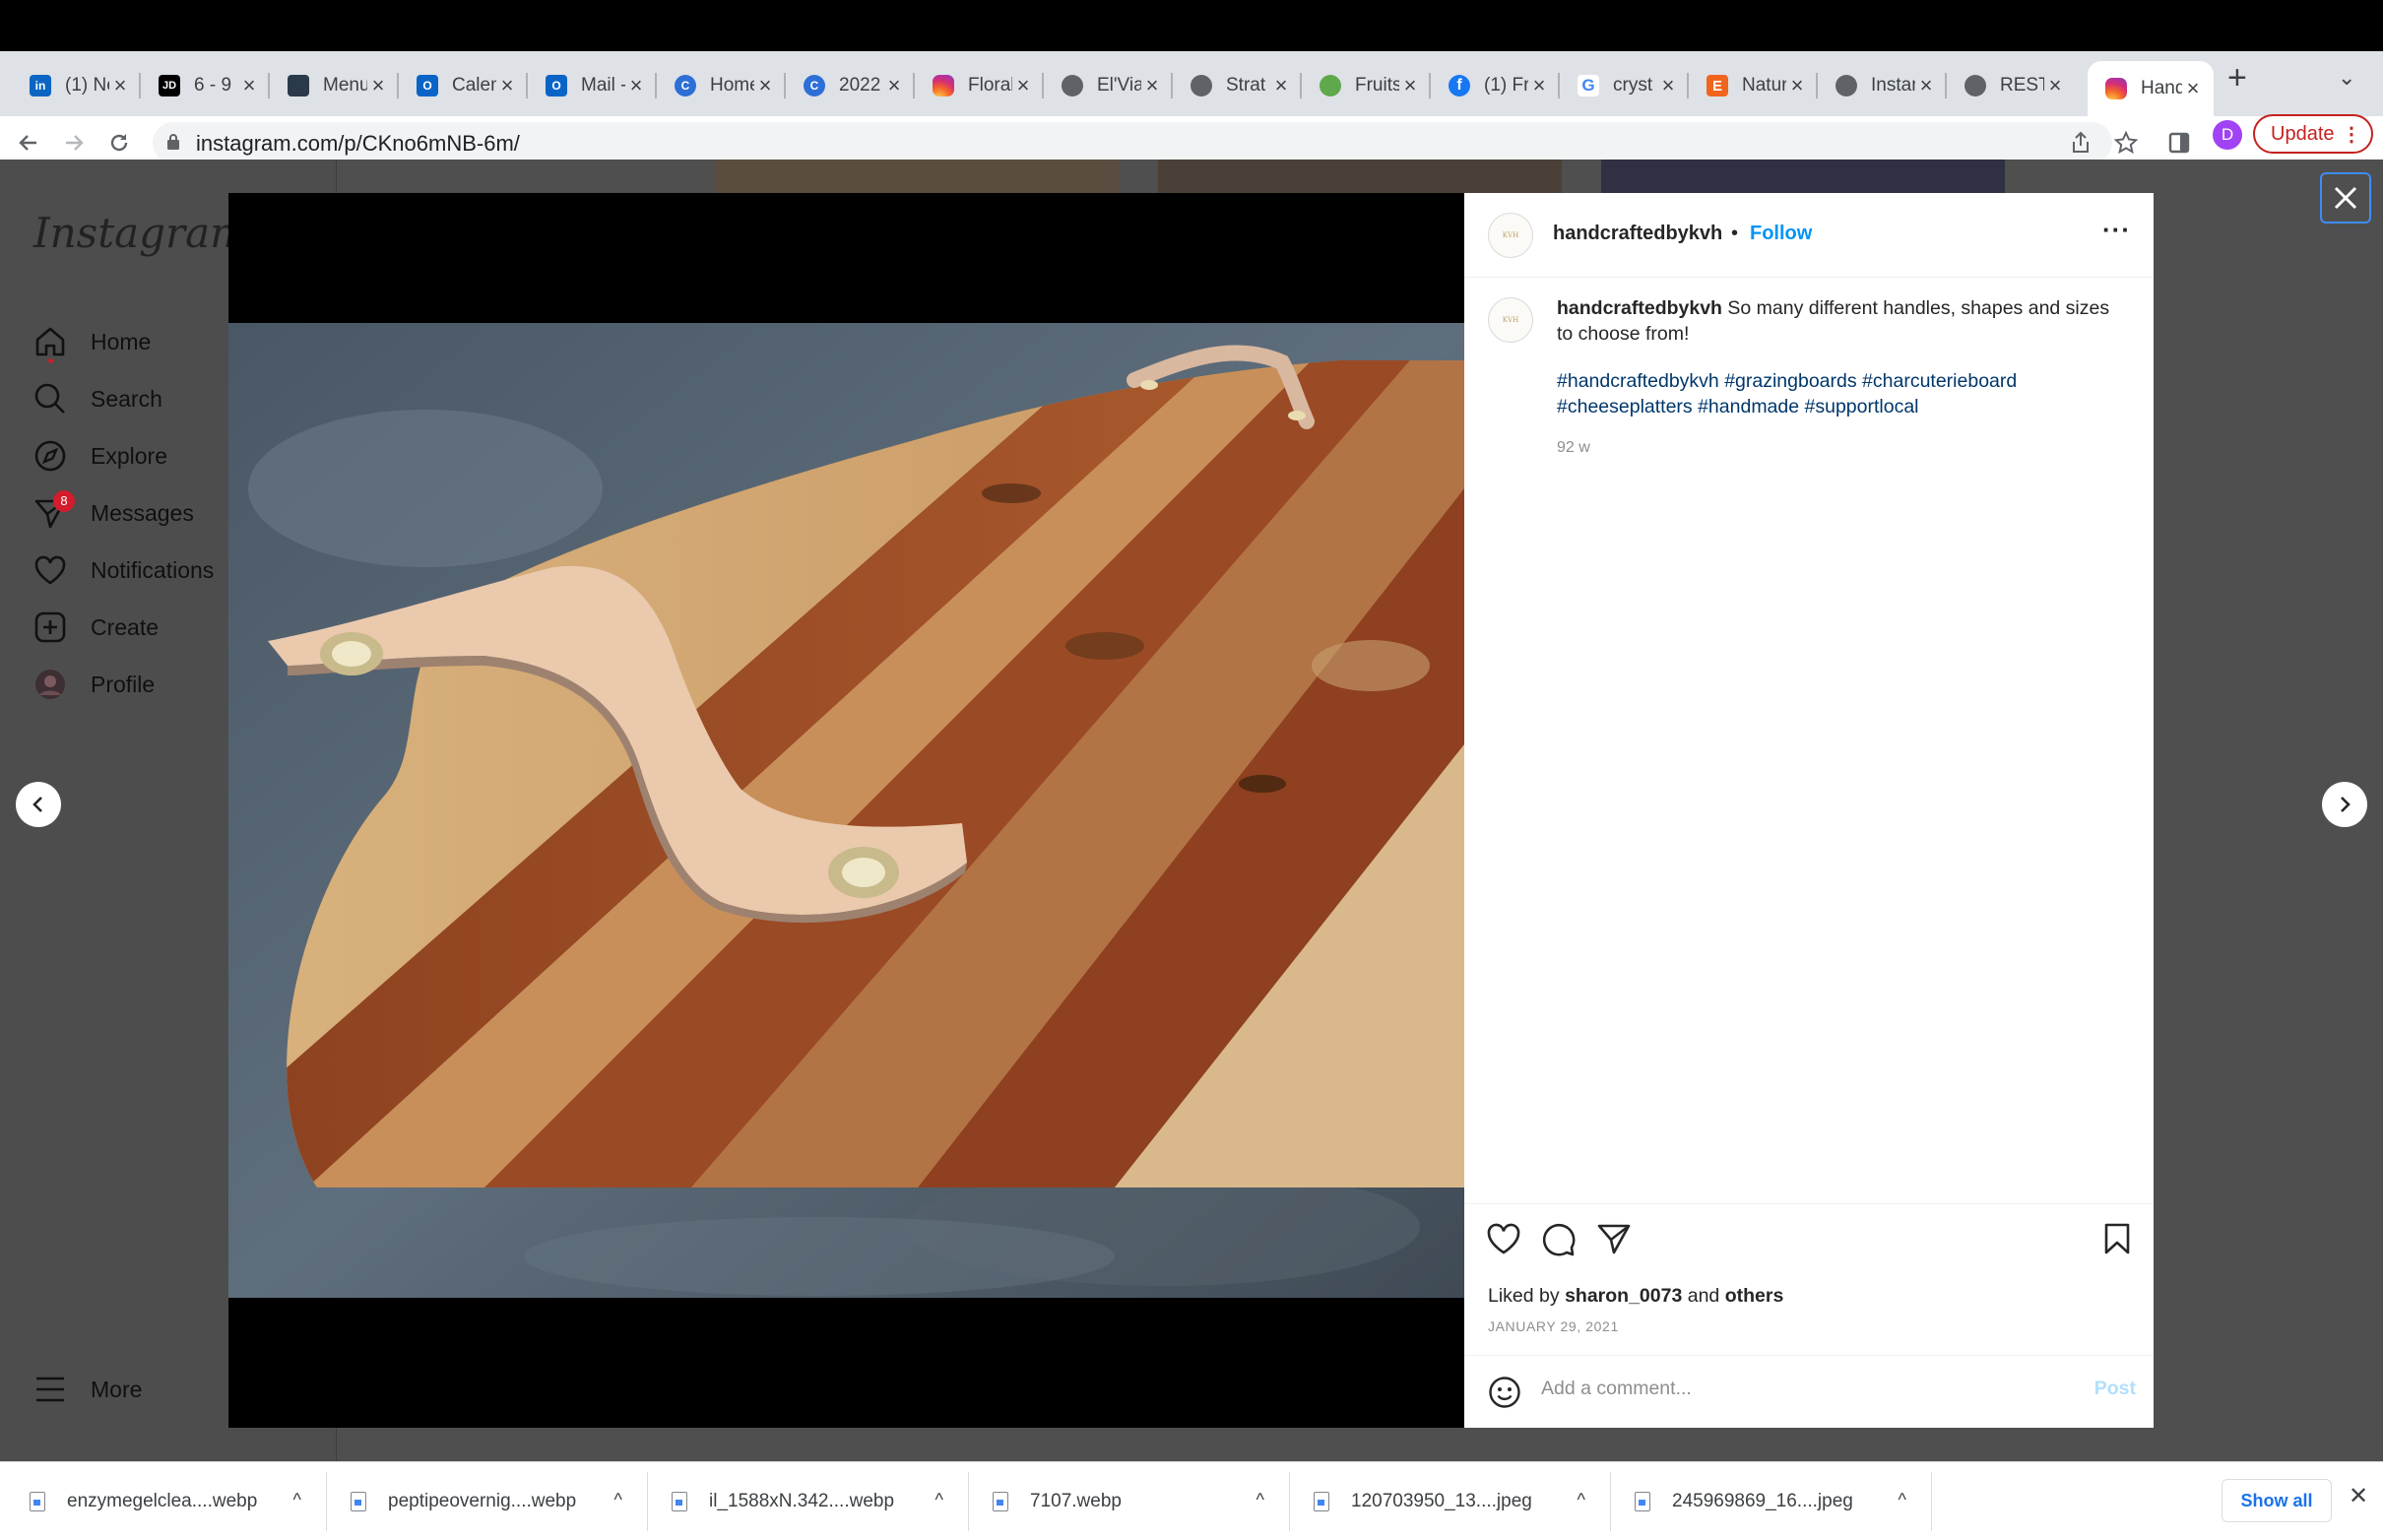 This screenshot has height=1540, width=2383. I want to click on share-paper-plane-icon, so click(1614, 1241).